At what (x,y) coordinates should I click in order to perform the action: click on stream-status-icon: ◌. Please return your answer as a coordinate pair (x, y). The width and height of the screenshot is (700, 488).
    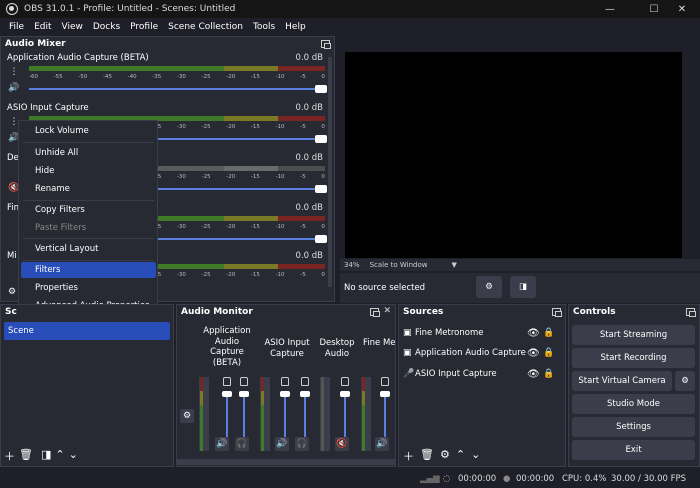
    Looking at the image, I should click on (447, 478).